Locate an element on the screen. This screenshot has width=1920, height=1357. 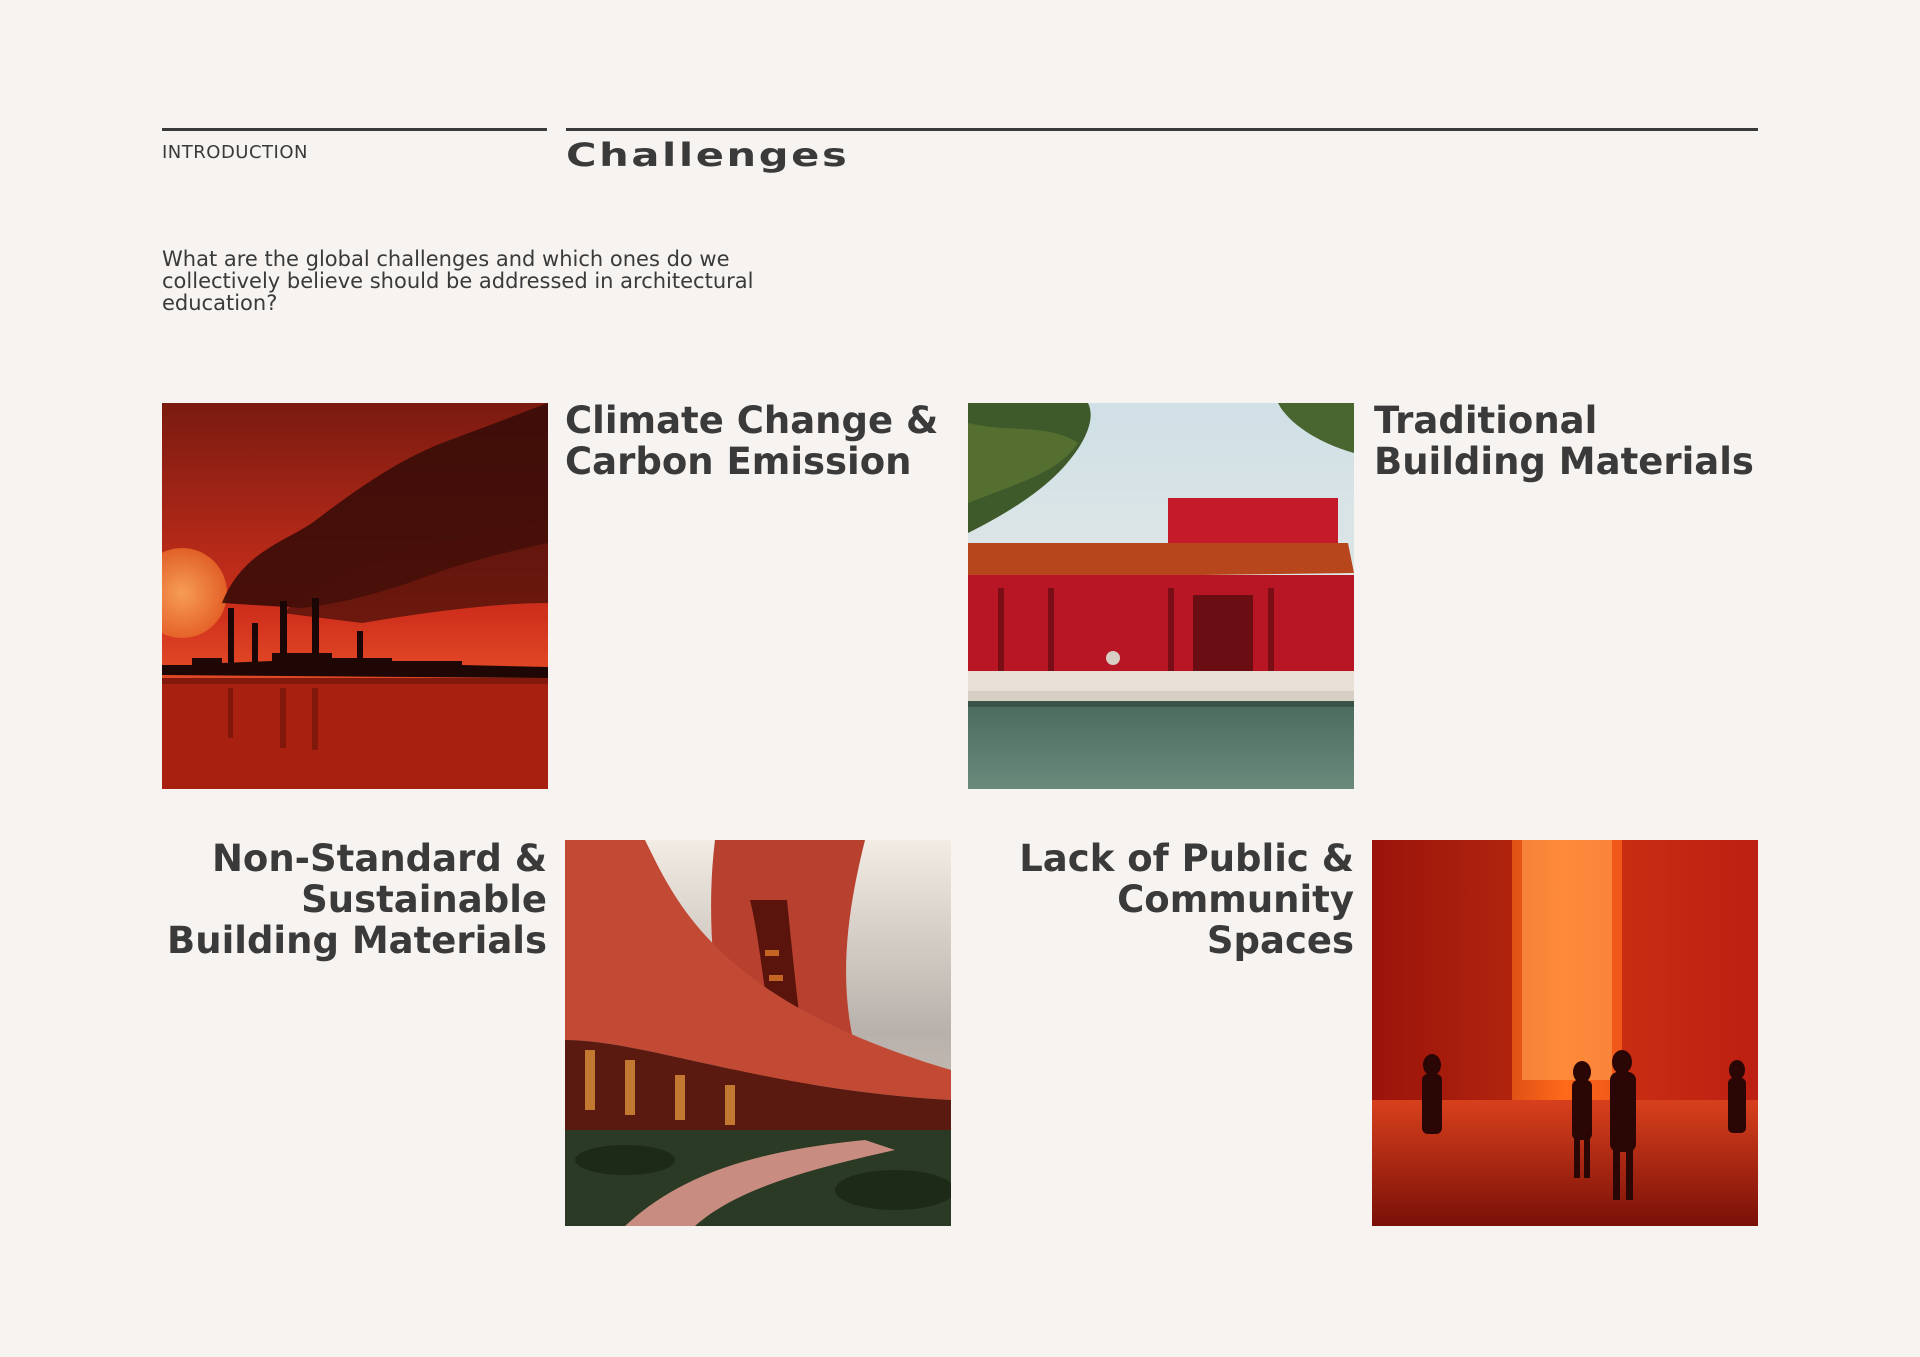
challenge-title-climate: Climate Change & Carbon Emission is located at coordinates (752, 441).